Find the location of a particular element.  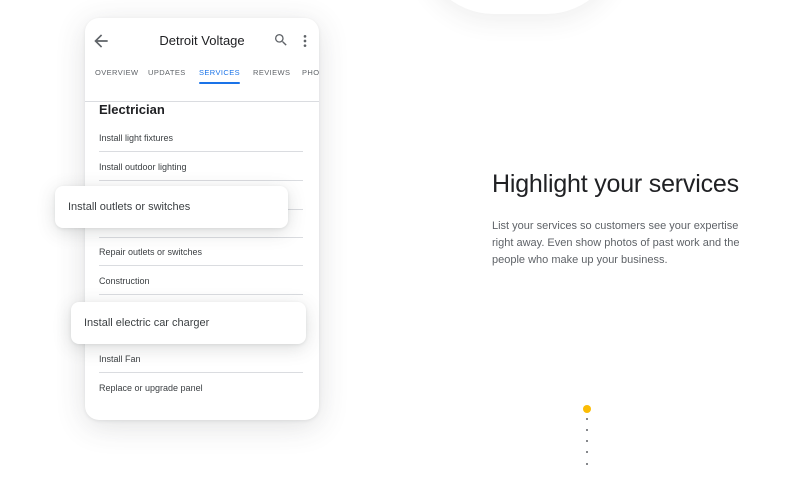

more-vert-icon is located at coordinates (305, 41).